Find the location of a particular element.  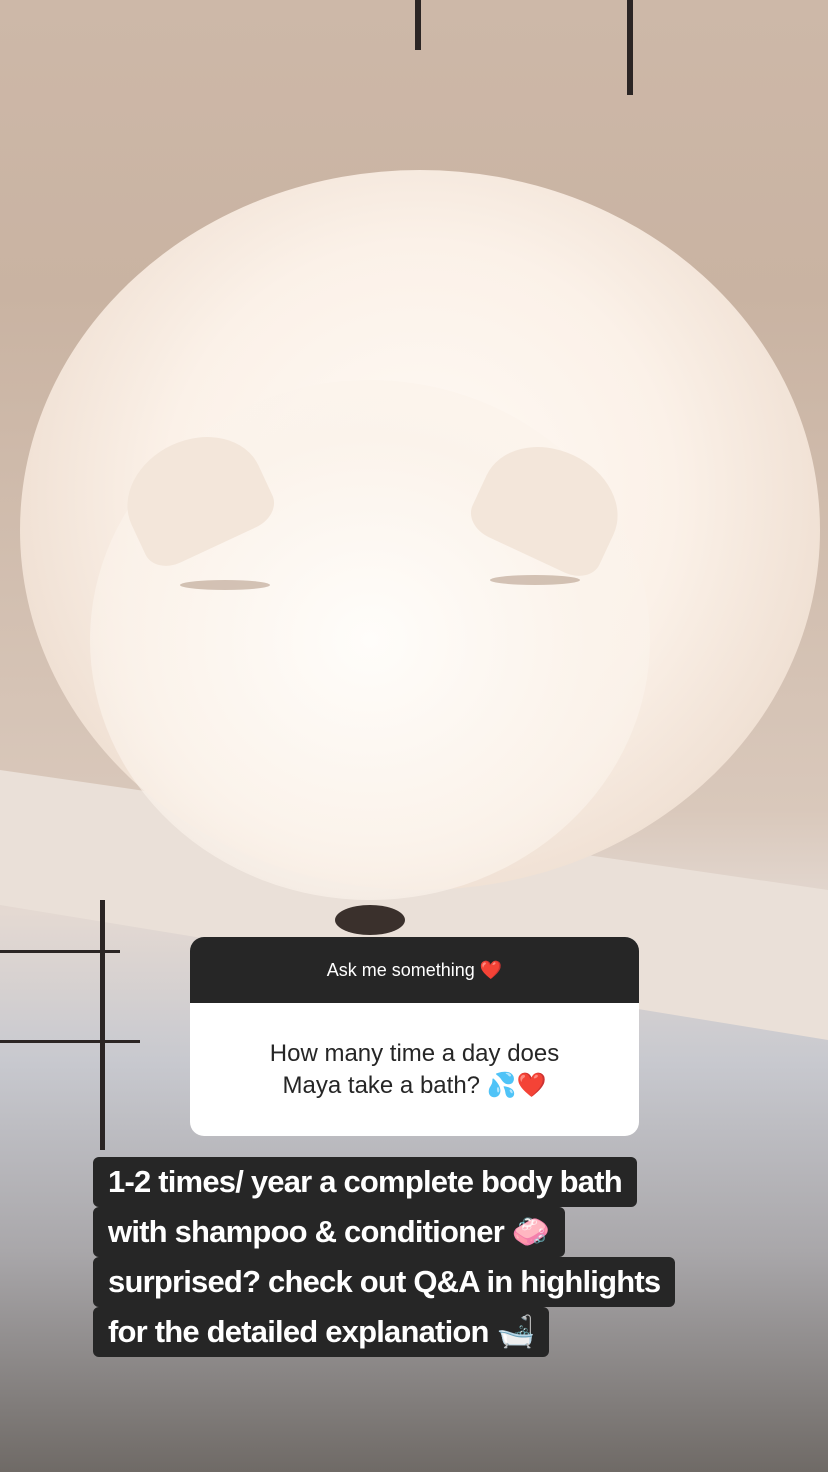

dog-nose is located at coordinates (370, 920).